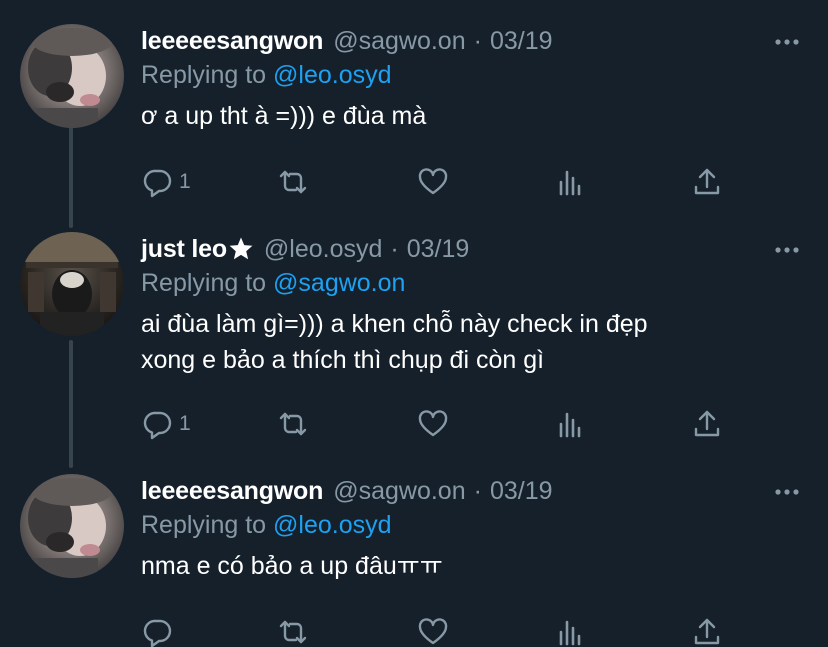 The image size is (828, 647). I want to click on display-name: just leo, so click(184, 249).